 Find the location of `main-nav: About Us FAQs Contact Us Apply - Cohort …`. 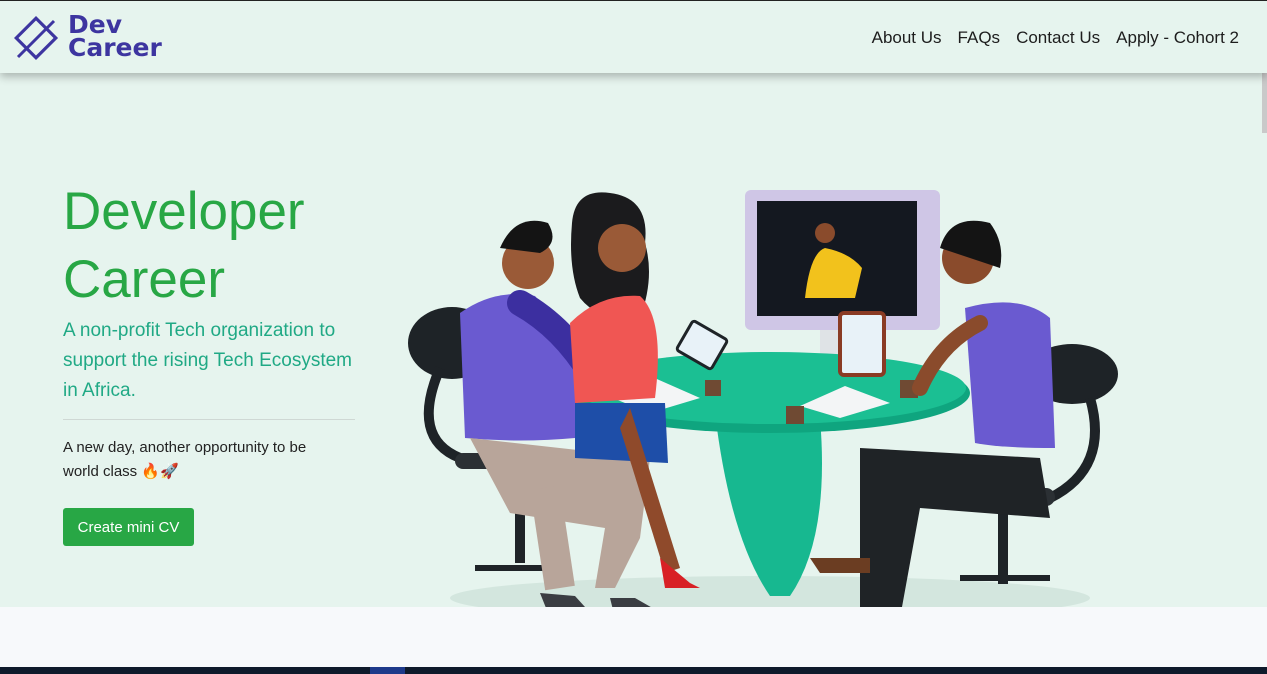

main-nav: About Us FAQs Contact Us Apply - Cohort … is located at coordinates (1055, 38).